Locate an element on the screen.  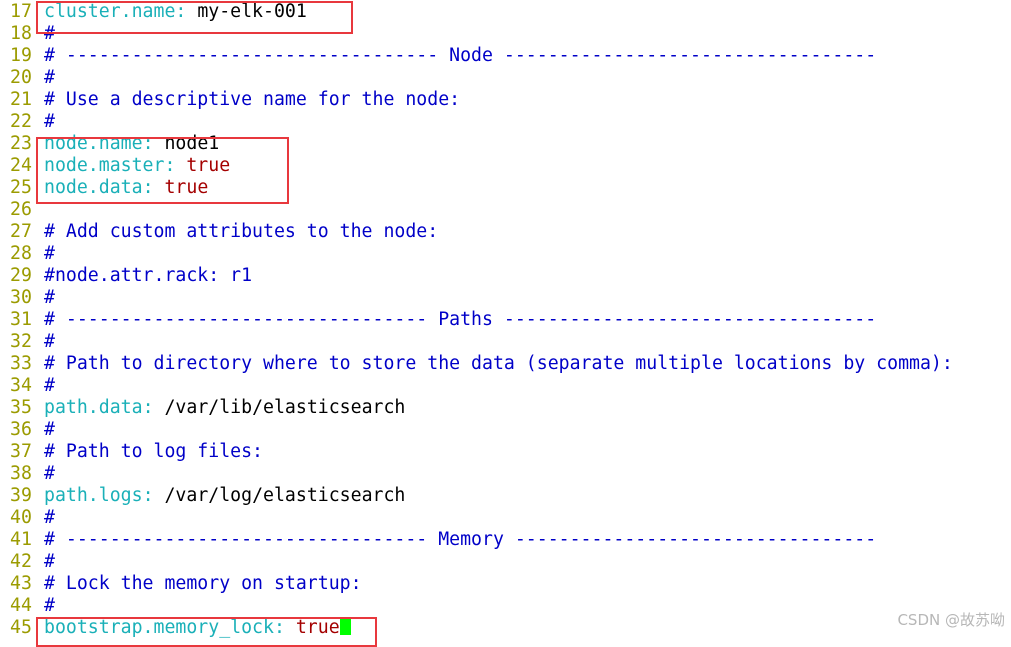
config-value: node1 is located at coordinates (192, 143).